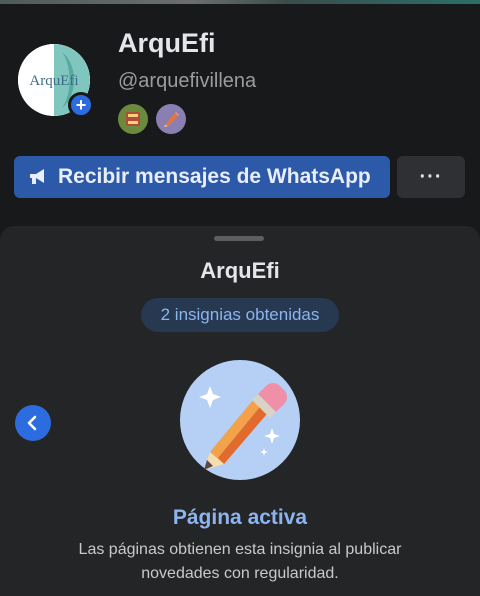 This screenshot has height=596, width=480. I want to click on avatar-container: ArquEfi +, so click(56, 81).